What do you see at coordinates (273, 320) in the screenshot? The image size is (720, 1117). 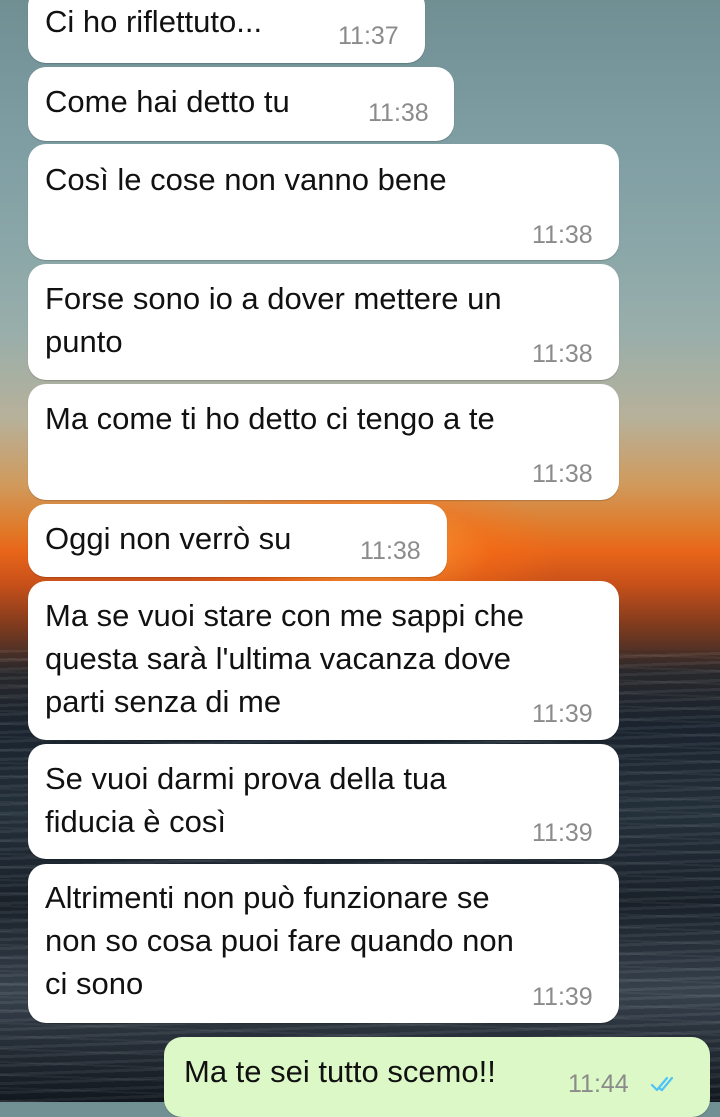 I see `message-text: Forse sono io a dover mettere un punto` at bounding box center [273, 320].